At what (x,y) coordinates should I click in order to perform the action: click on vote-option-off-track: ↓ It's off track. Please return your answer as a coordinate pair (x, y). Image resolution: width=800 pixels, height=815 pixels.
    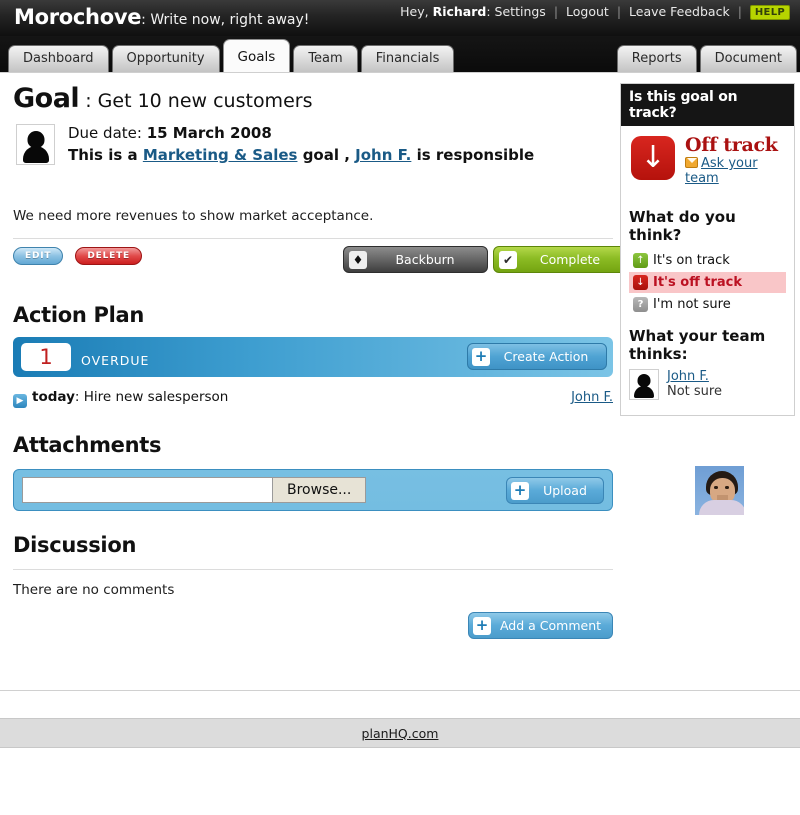
    Looking at the image, I should click on (707, 282).